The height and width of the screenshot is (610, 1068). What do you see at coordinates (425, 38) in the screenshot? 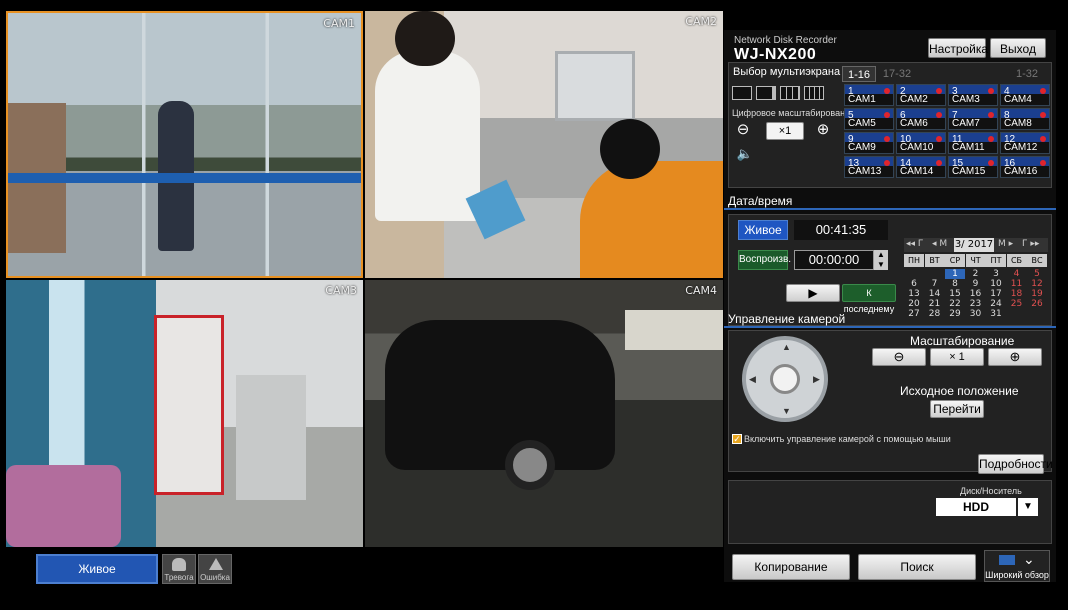
I see `customer-head` at bounding box center [425, 38].